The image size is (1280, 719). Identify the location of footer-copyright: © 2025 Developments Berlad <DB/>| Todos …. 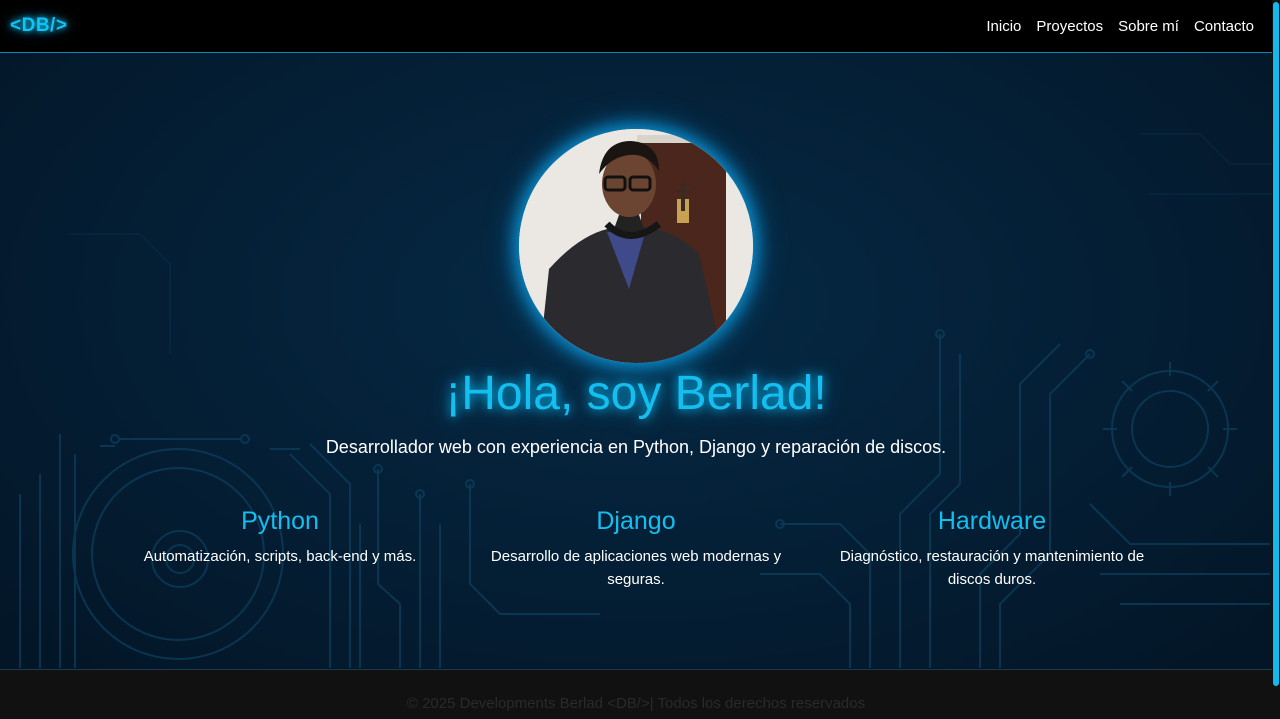
(636, 703).